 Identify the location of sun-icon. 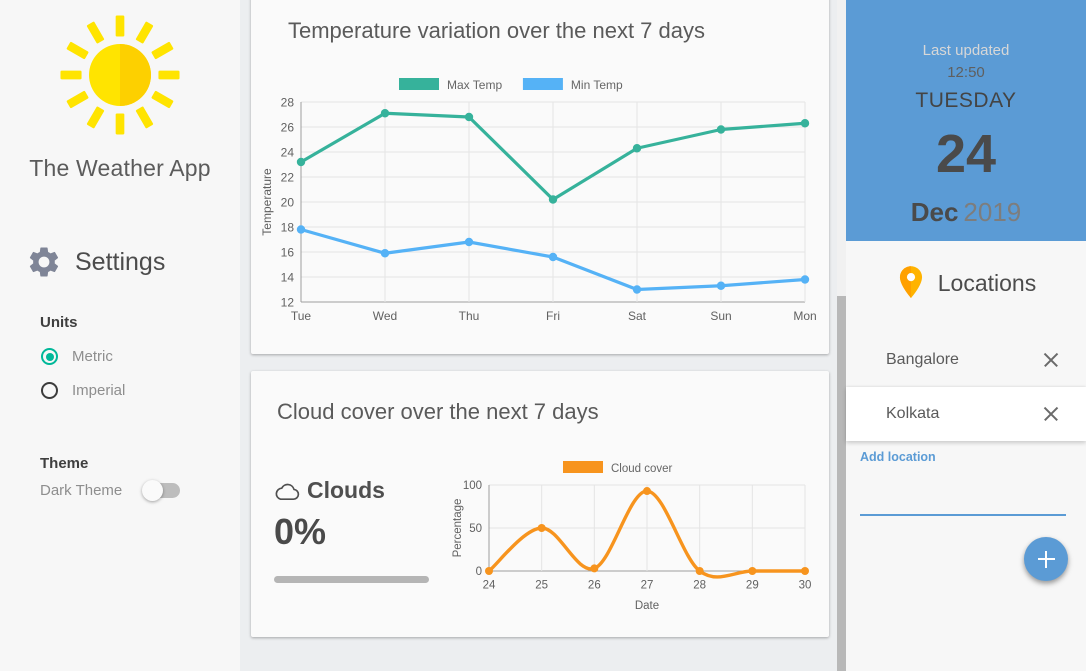
(120, 75).